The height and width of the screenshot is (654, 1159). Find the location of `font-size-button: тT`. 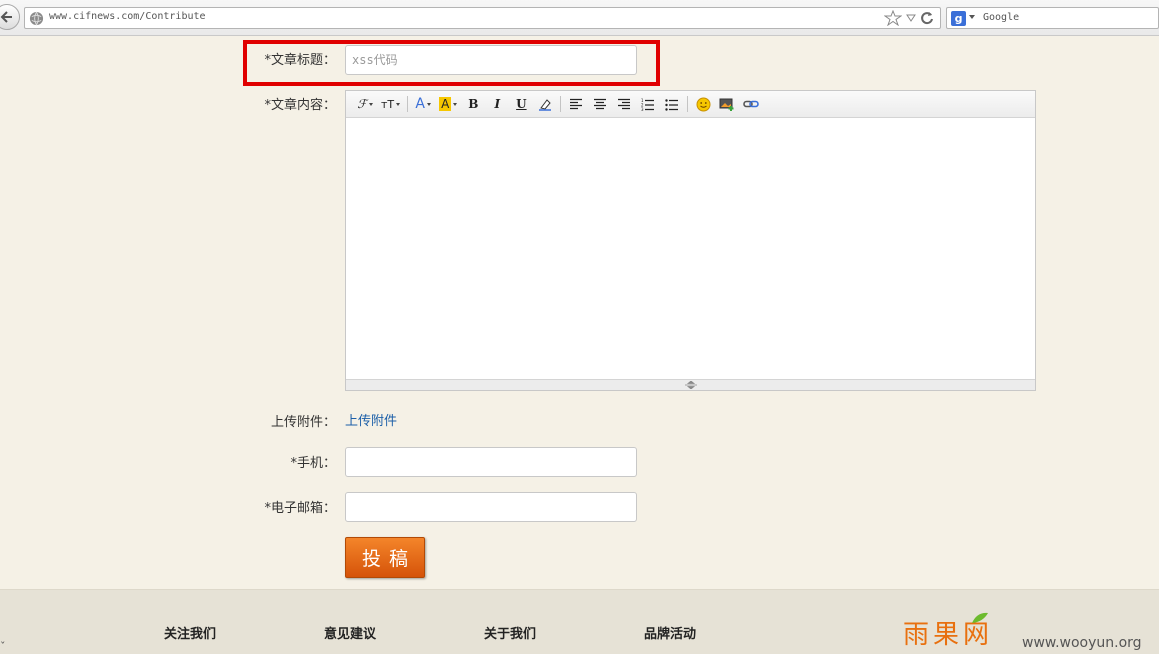

font-size-button: тT is located at coordinates (390, 104).